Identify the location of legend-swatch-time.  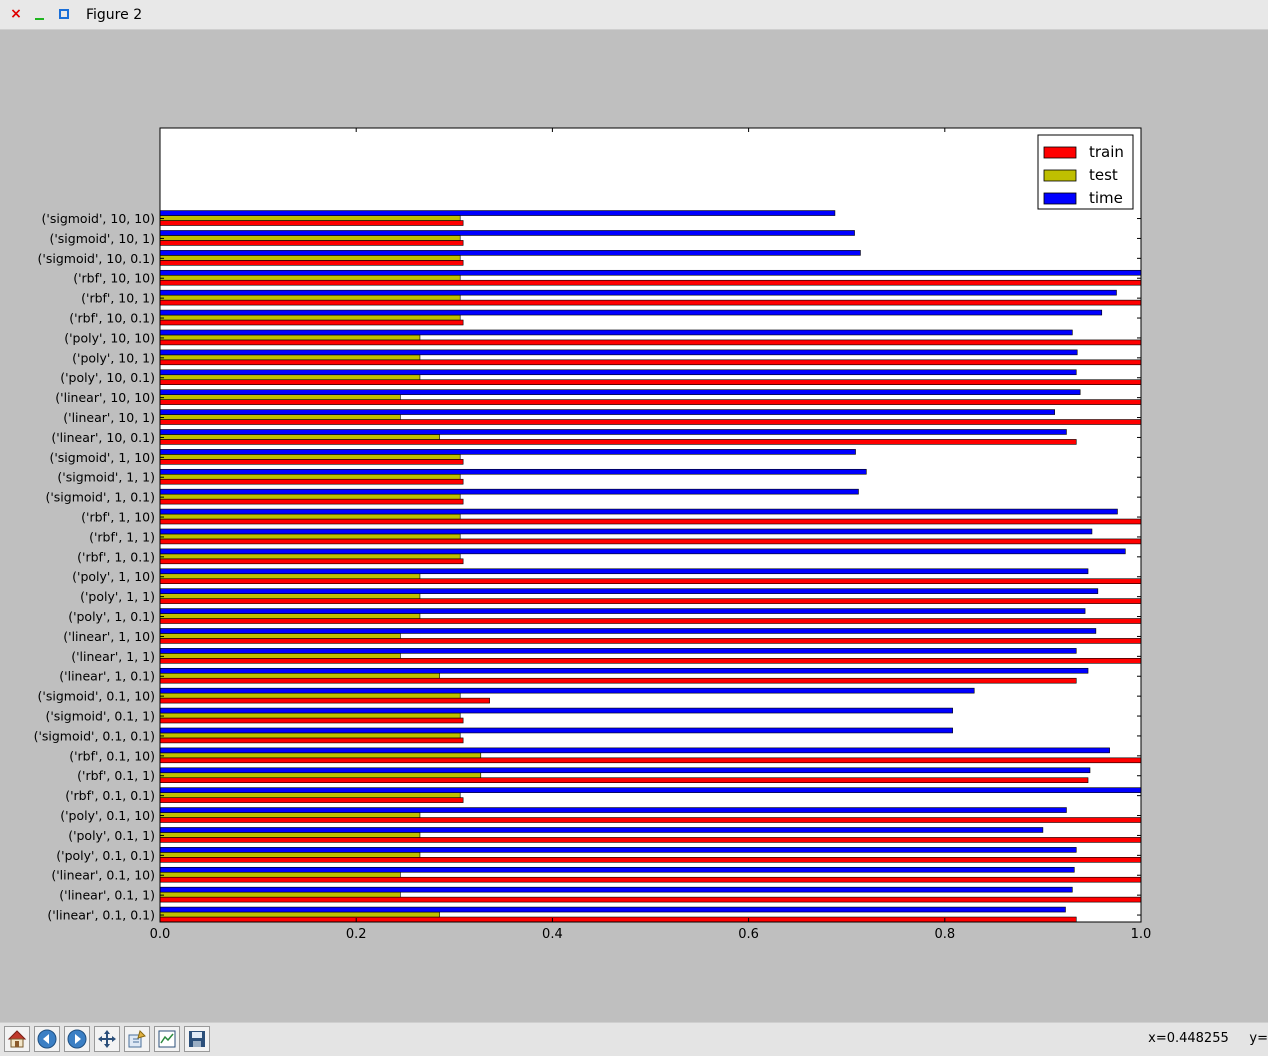
(1060, 198).